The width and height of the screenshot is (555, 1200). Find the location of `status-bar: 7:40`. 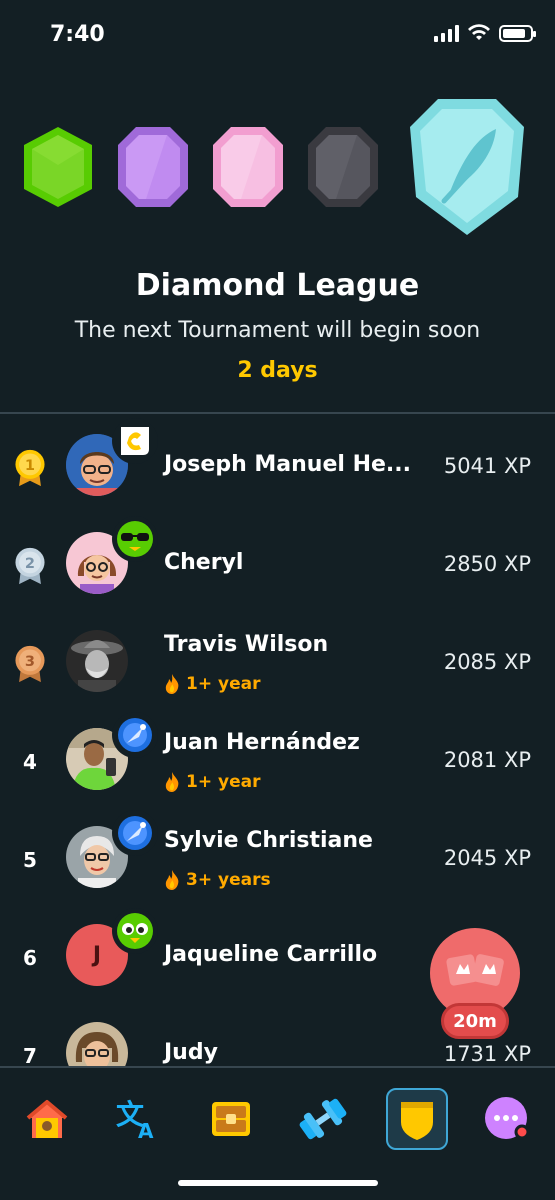

status-bar: 7:40 is located at coordinates (277, 35).